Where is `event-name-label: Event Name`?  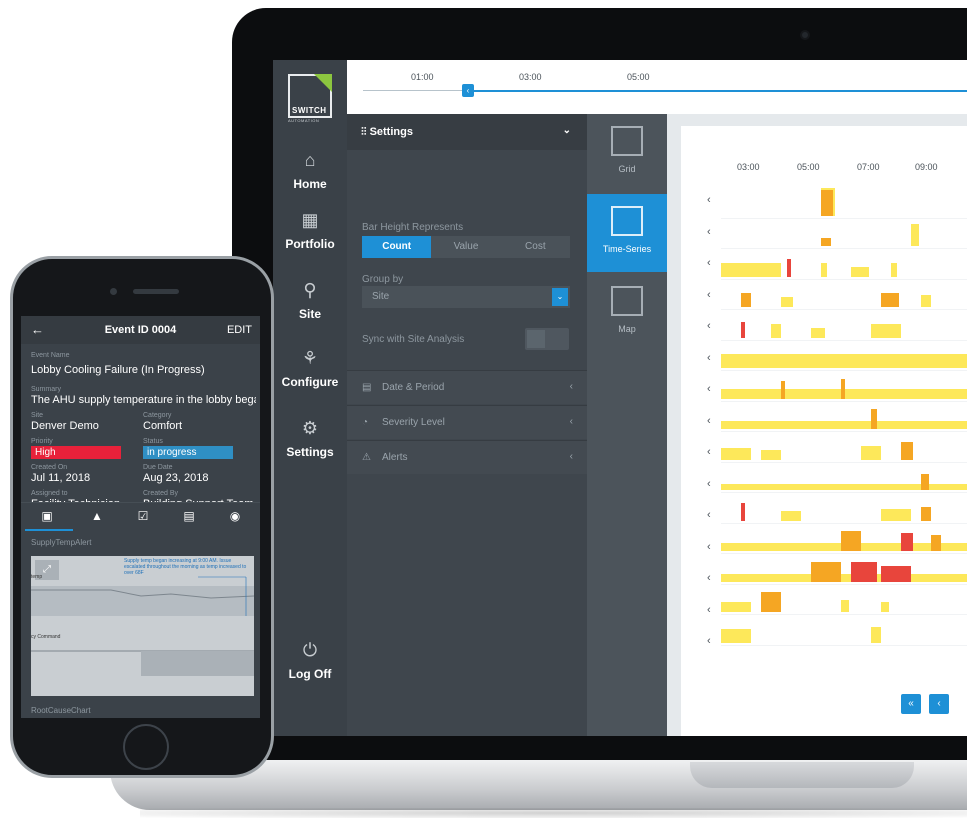 event-name-label: Event Name is located at coordinates (50, 355).